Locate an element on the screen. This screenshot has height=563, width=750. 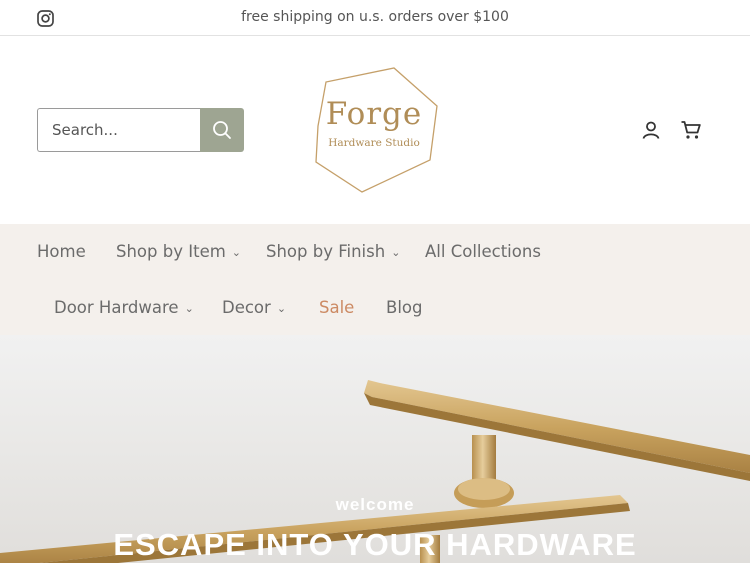
nav-label: Decor is located at coordinates (246, 307).